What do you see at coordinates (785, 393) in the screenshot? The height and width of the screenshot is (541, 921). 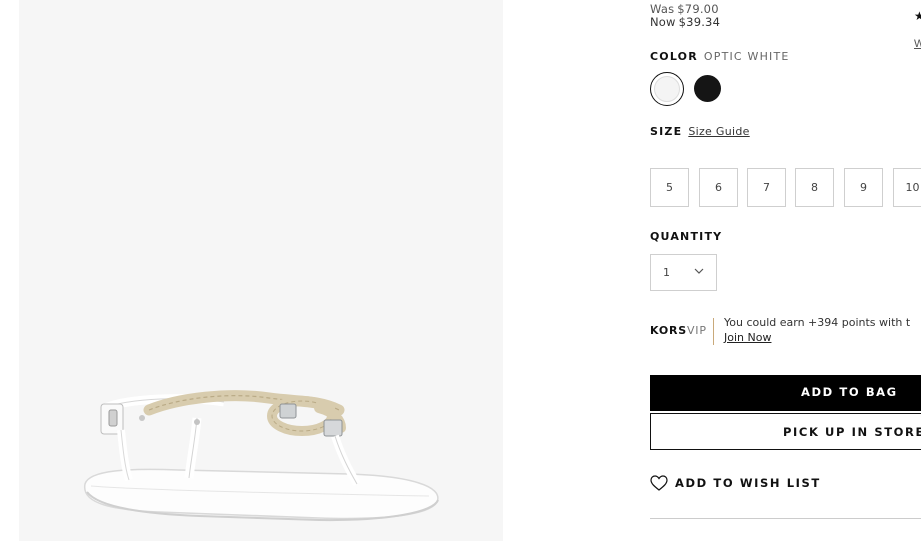 I see `add-to-bag-button: ADD TO BAG` at bounding box center [785, 393].